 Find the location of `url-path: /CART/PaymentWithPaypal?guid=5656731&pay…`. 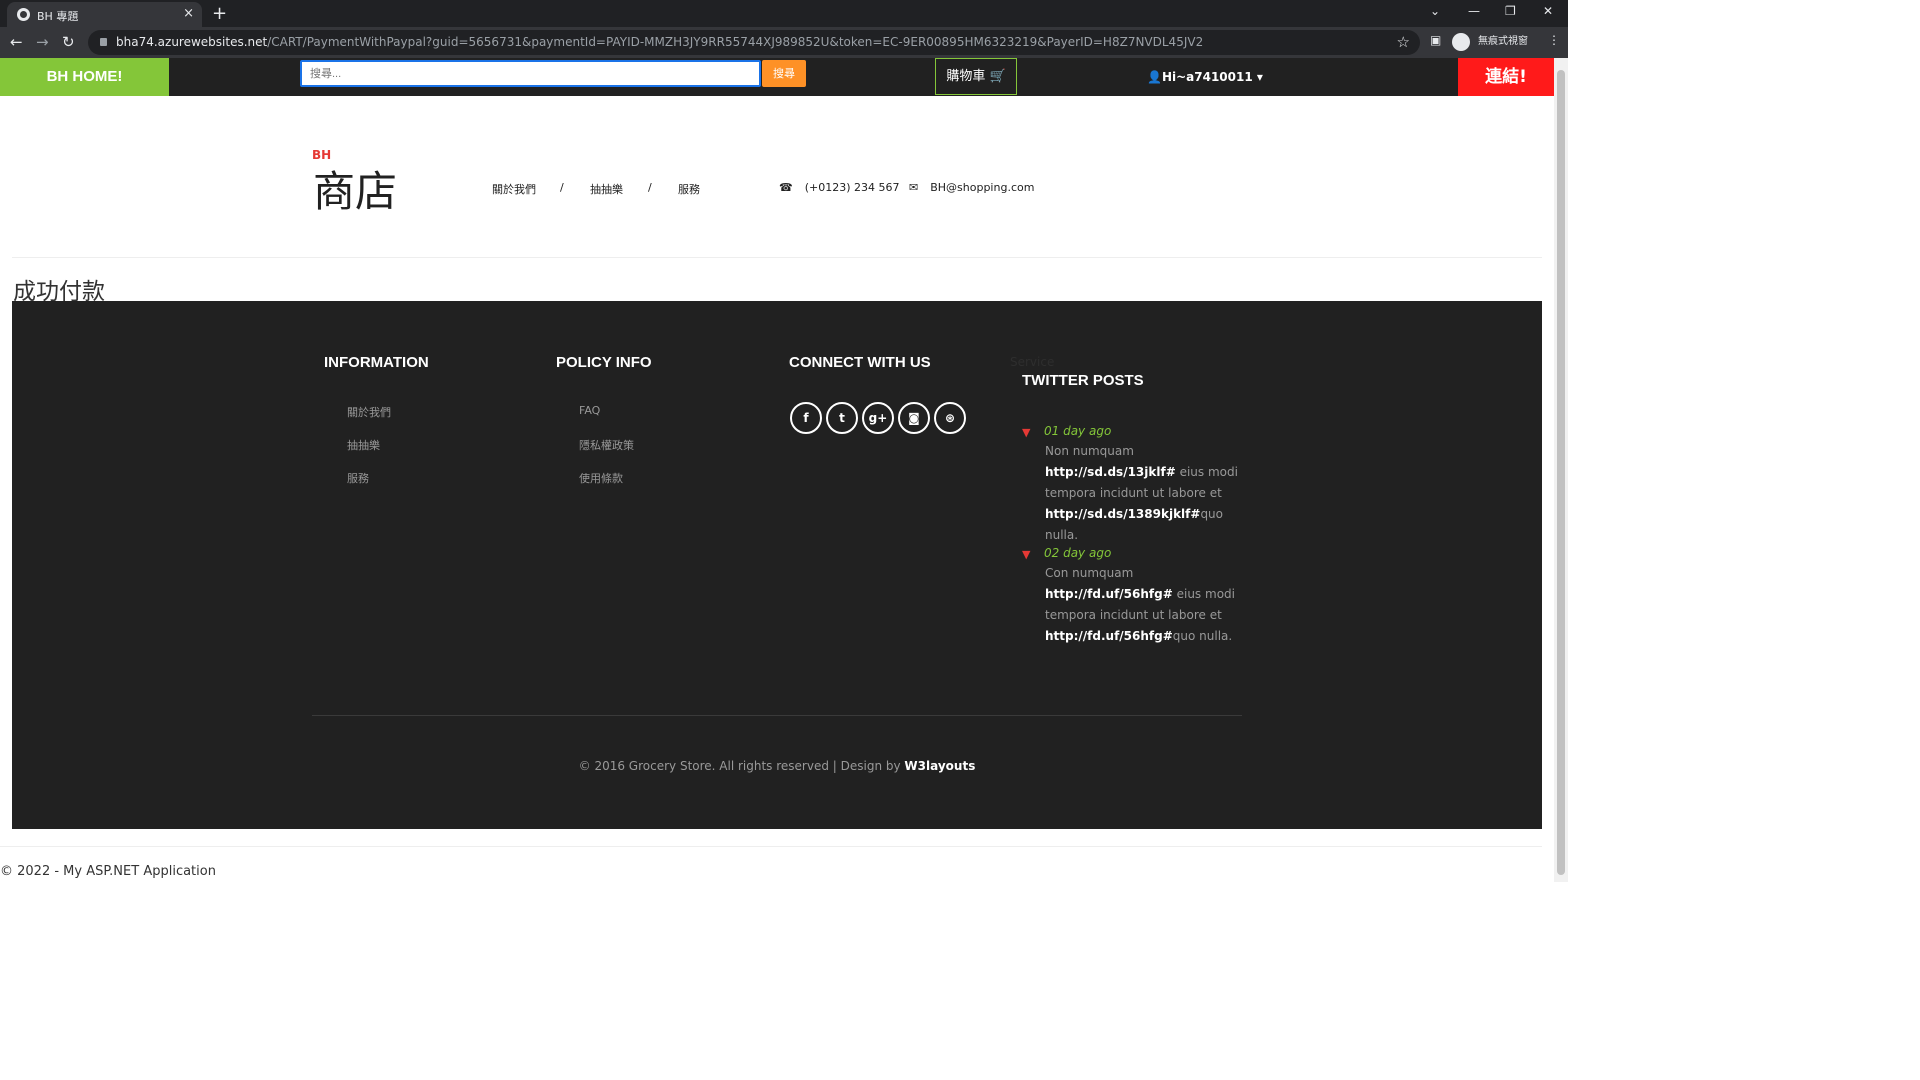

url-path: /CART/PaymentWithPaypal?guid=5656731&pay… is located at coordinates (735, 42).